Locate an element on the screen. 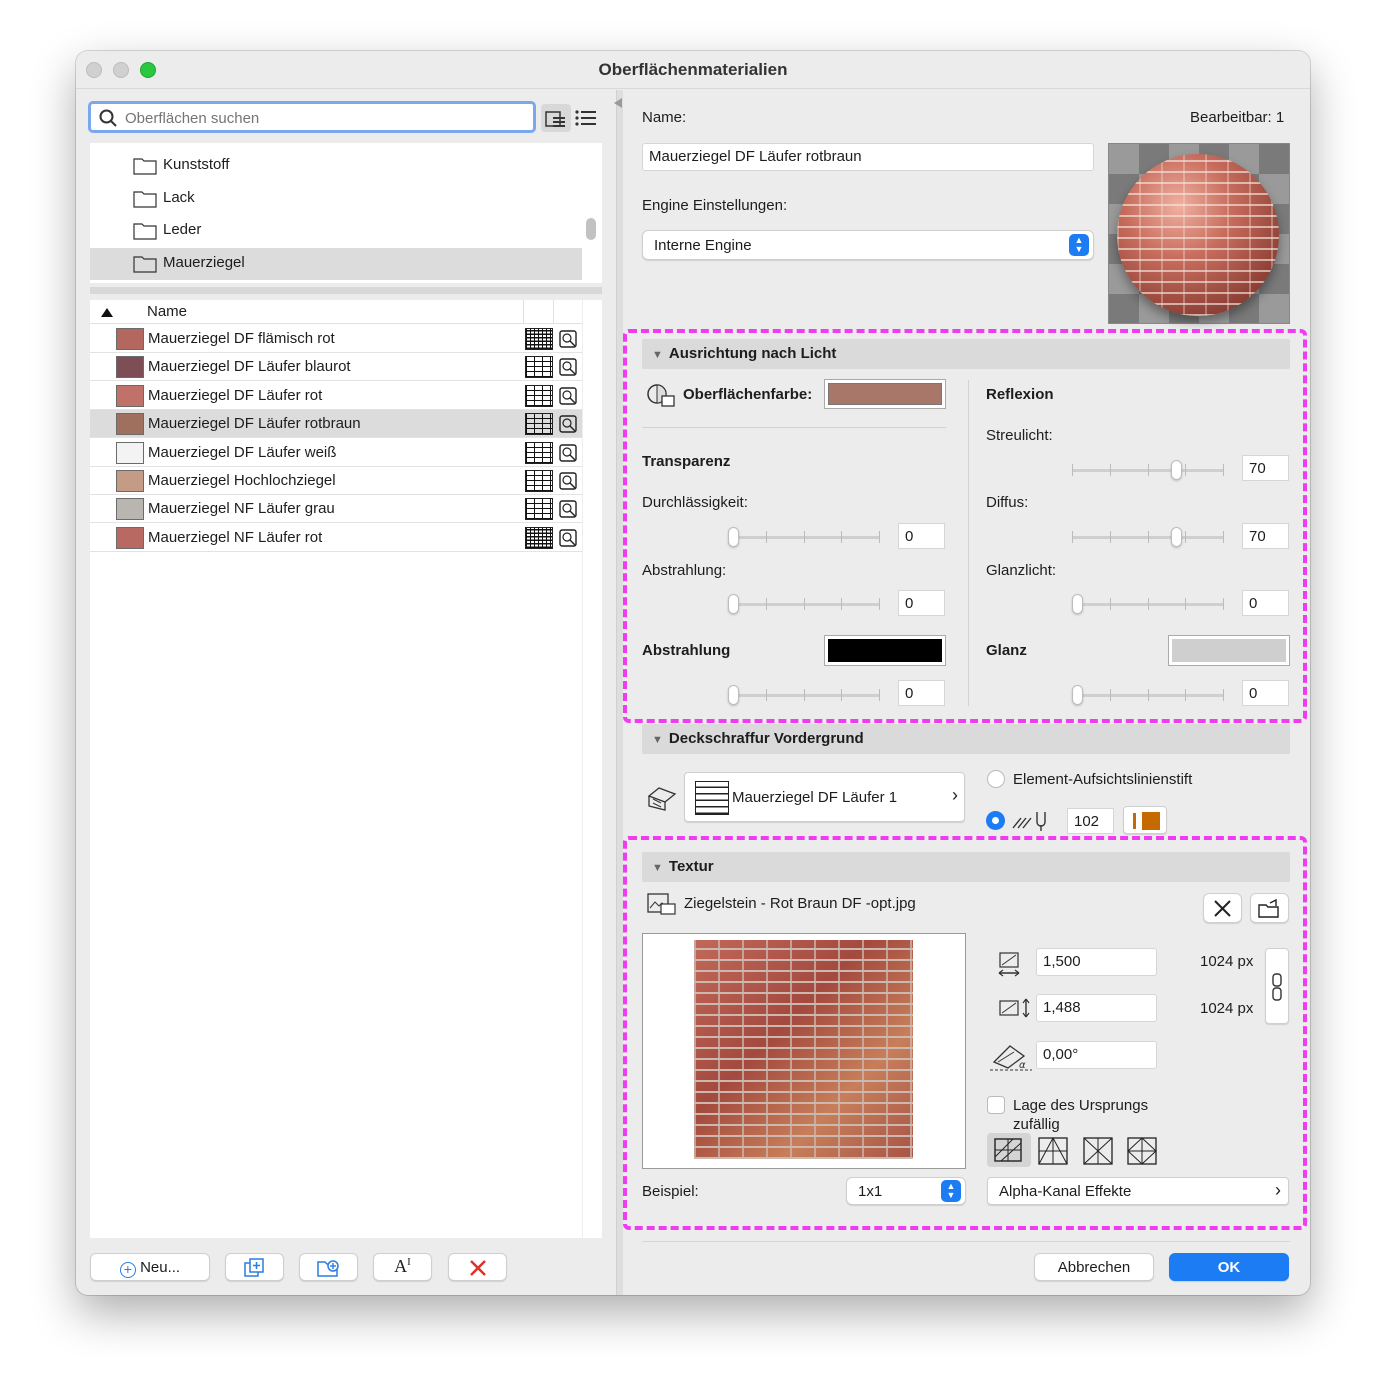  chain-link-icon is located at coordinates (1277, 987).